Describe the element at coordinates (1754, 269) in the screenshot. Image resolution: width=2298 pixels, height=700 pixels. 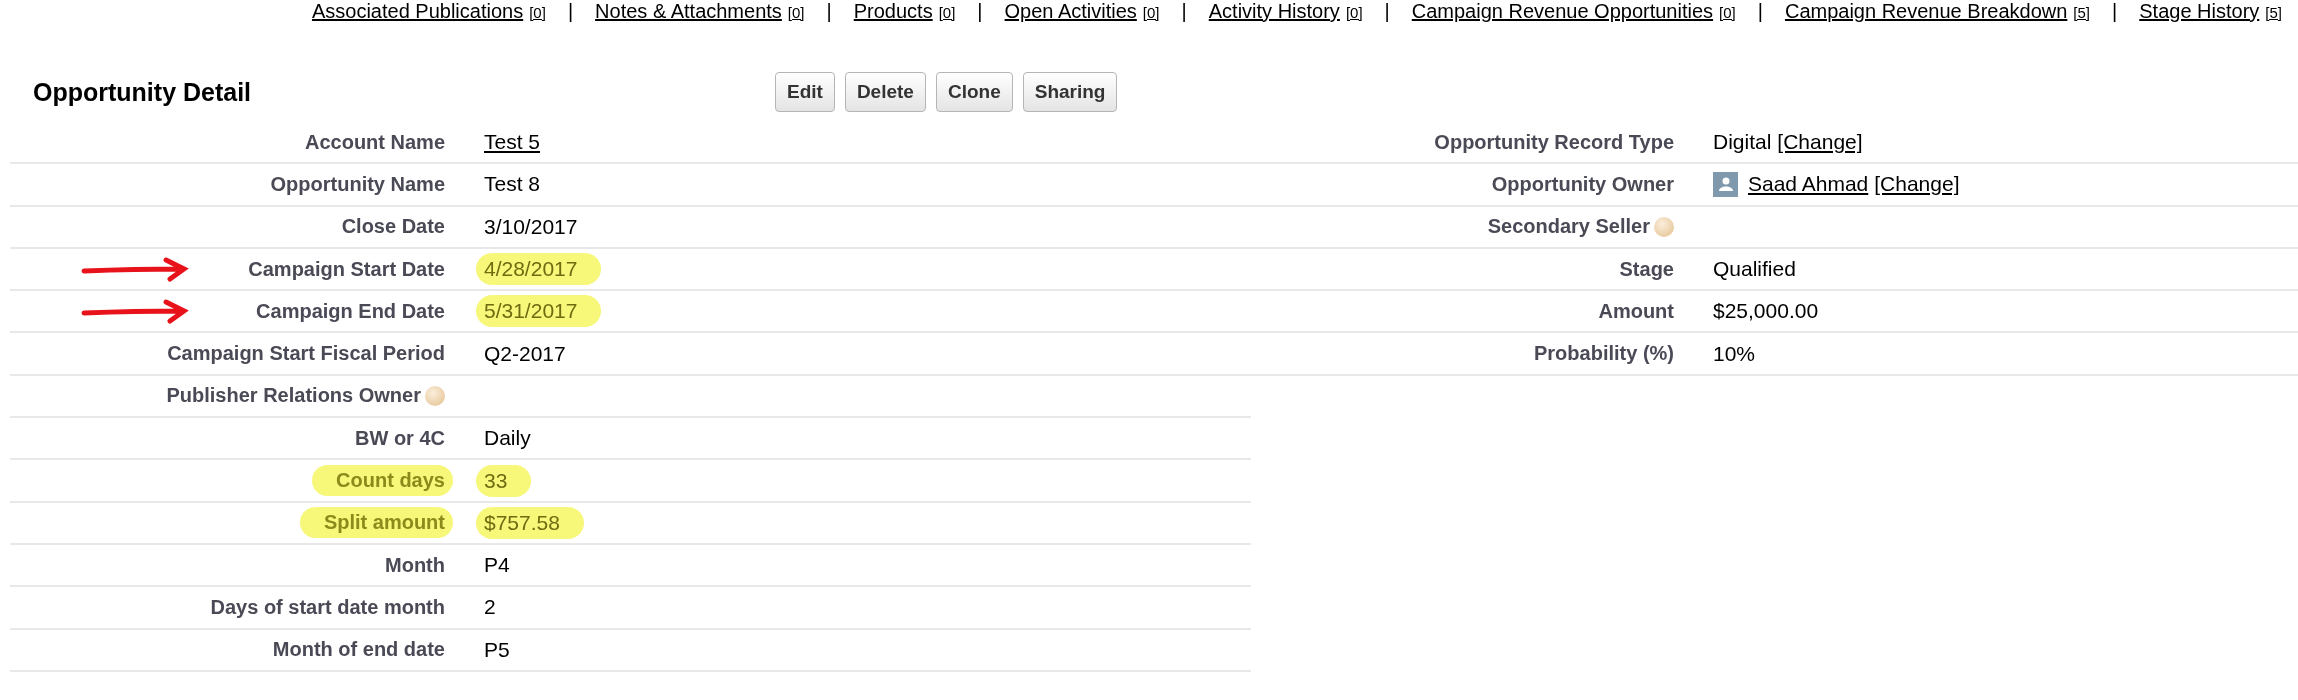
I see `field-value: Qualified` at that location.